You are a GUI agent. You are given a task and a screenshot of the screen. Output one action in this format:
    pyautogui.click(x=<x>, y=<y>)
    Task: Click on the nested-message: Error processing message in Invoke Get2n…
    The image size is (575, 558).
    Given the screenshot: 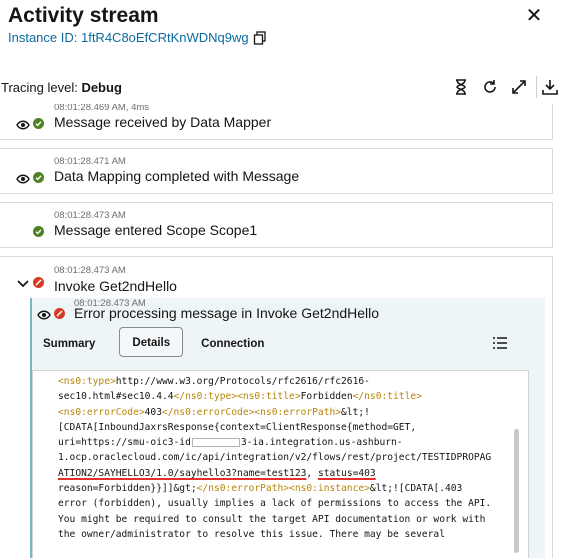 What is the action you would take?
    pyautogui.click(x=227, y=313)
    